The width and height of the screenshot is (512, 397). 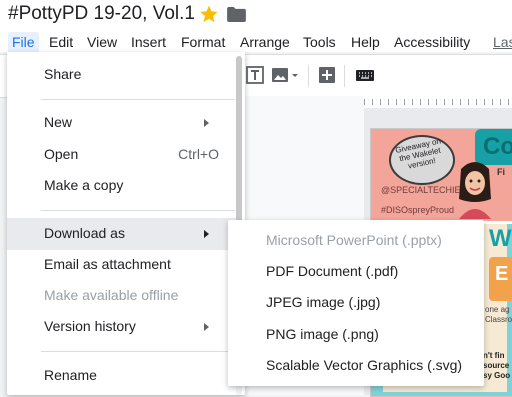 What do you see at coordinates (500, 238) in the screenshot?
I see `slide-side-text: W` at bounding box center [500, 238].